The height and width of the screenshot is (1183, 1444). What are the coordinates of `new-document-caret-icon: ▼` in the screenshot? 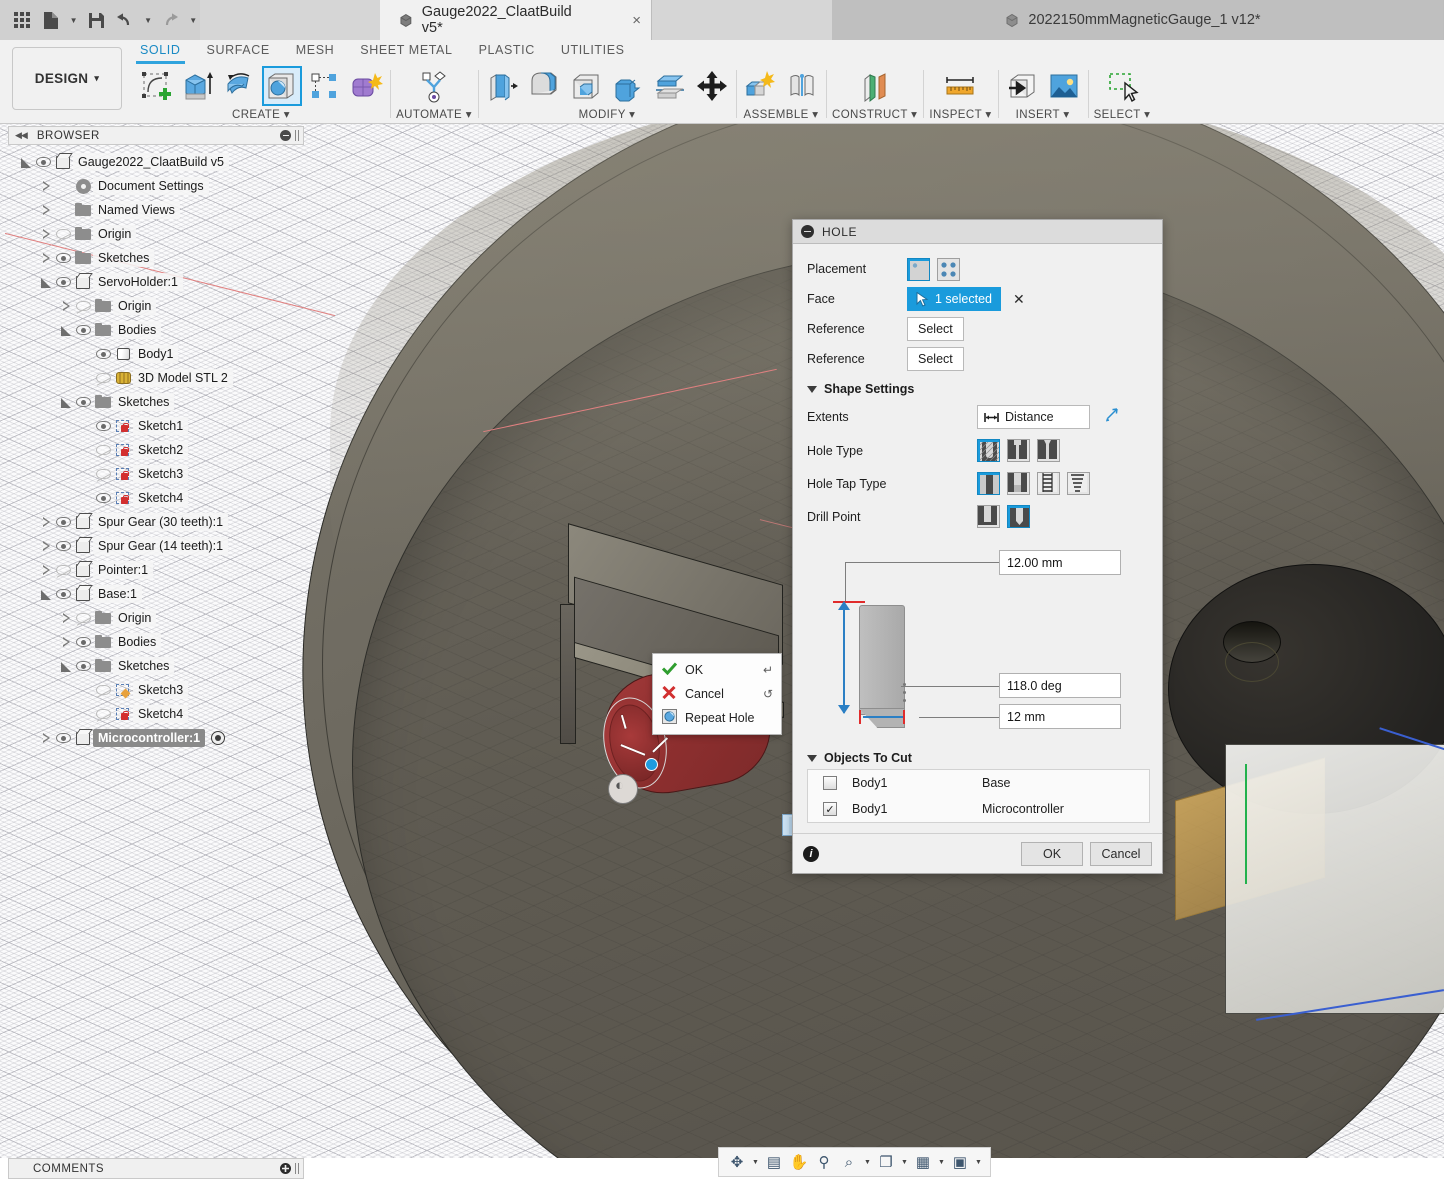 It's located at (74, 20).